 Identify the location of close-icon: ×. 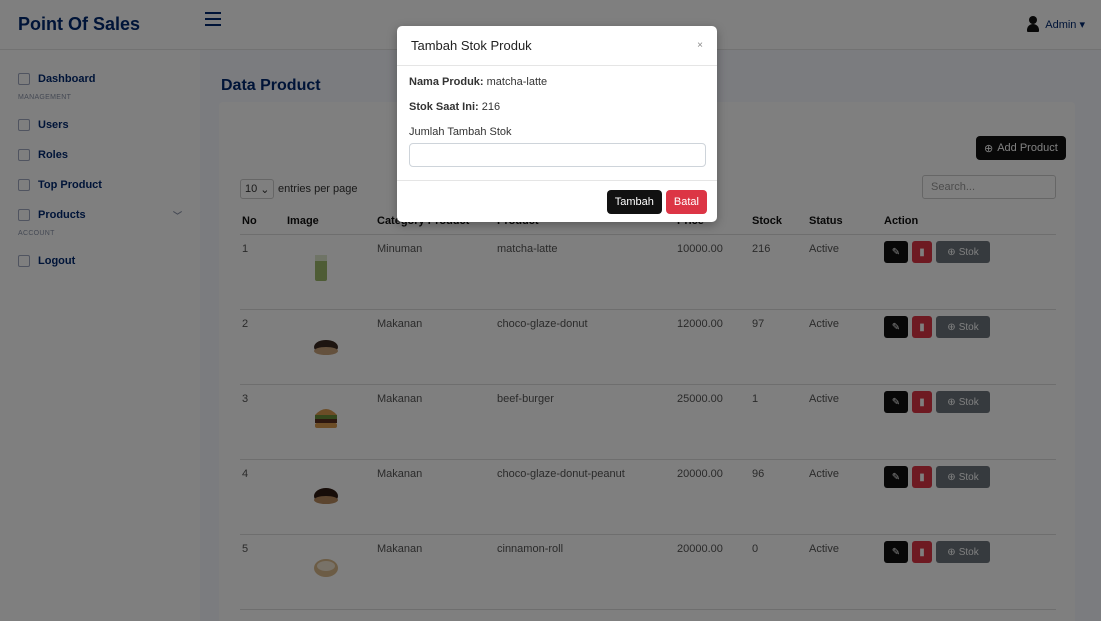
(700, 45).